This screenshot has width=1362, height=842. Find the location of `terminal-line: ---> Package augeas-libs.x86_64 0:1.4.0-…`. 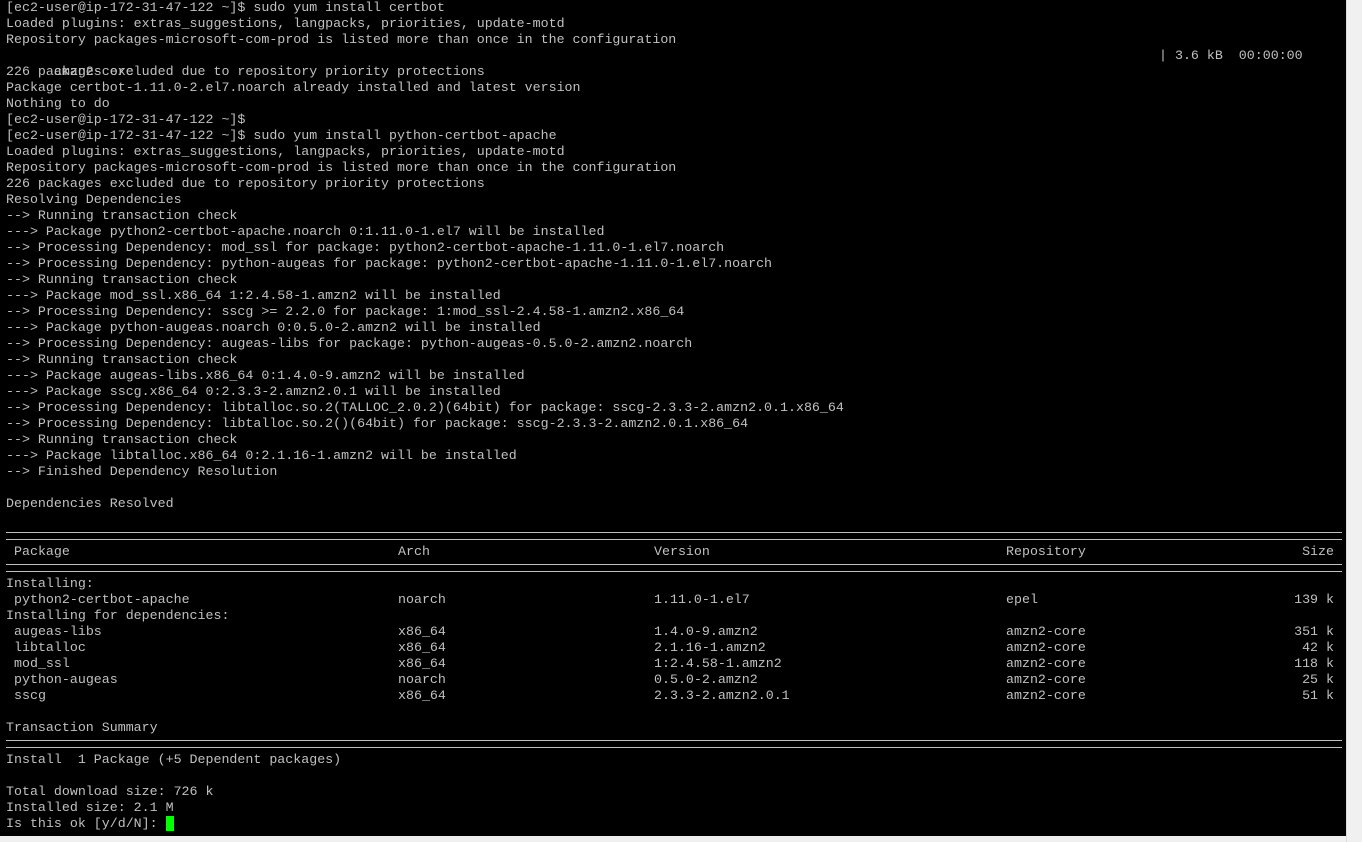

terminal-line: ---> Package augeas-libs.x86_64 0:1.4.0-… is located at coordinates (265, 375).